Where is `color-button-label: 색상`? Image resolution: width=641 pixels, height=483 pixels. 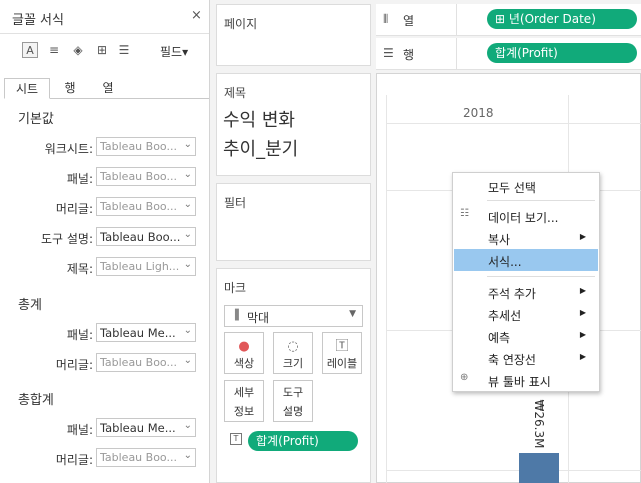 color-button-label: 색상 is located at coordinates (244, 363).